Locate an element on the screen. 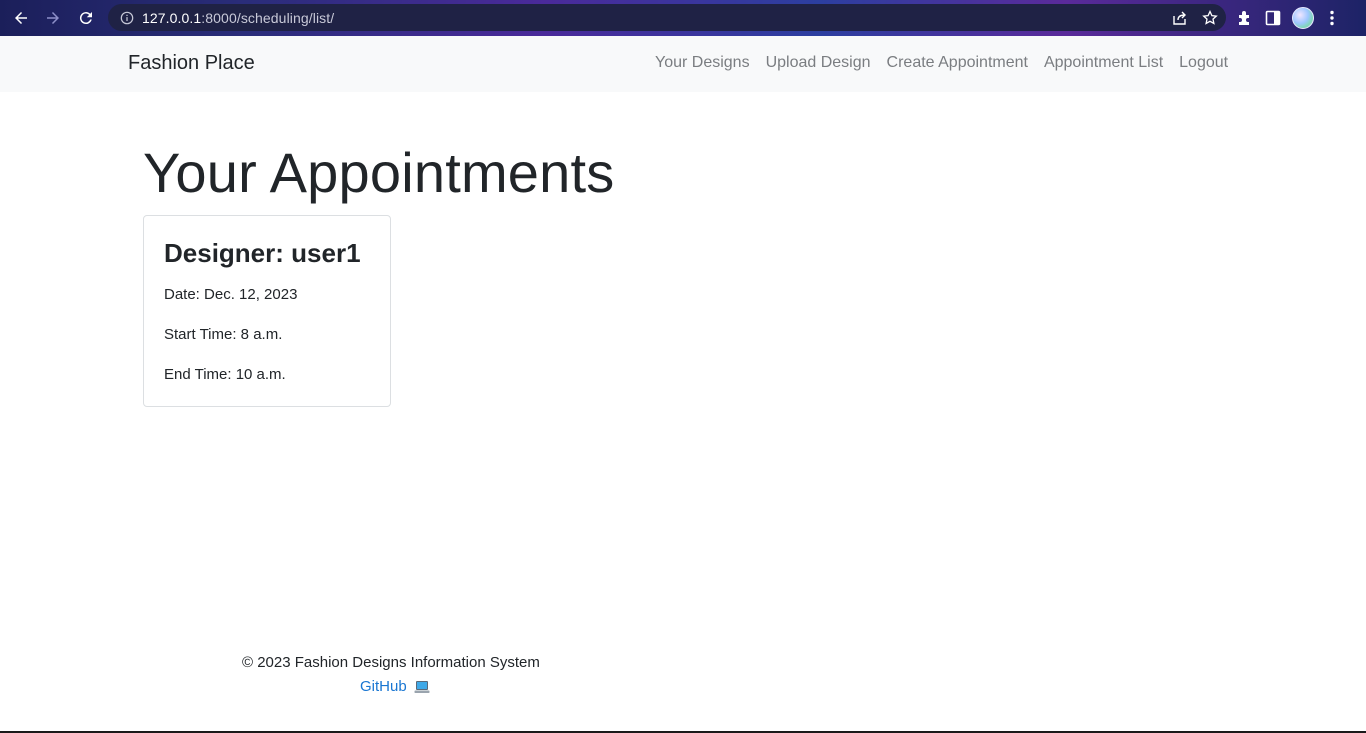 This screenshot has height=733, width=1366. appointment-date: Date: Dec. 12, 2023 is located at coordinates (231, 294).